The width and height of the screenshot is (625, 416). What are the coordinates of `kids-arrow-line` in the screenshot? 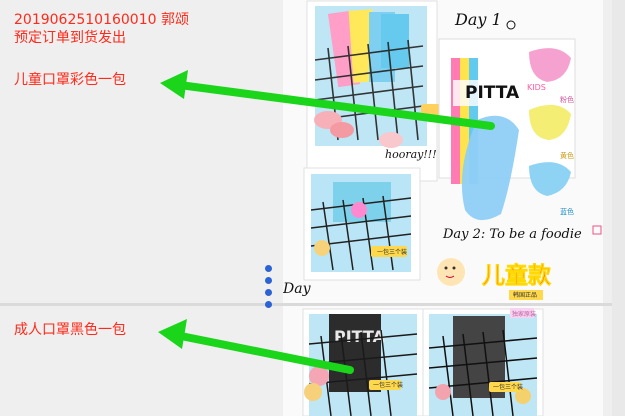 It's located at (331, 105).